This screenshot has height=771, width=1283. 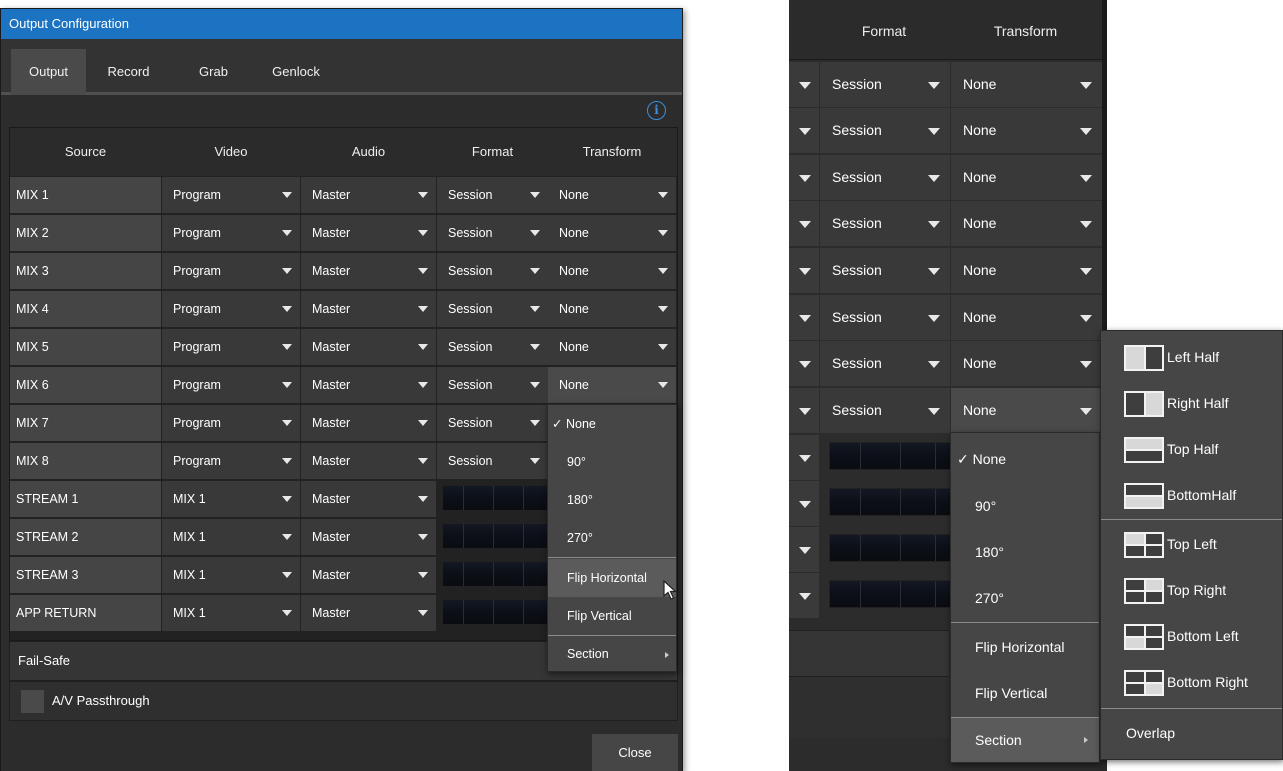 I want to click on video-value: Program, so click(x=197, y=309).